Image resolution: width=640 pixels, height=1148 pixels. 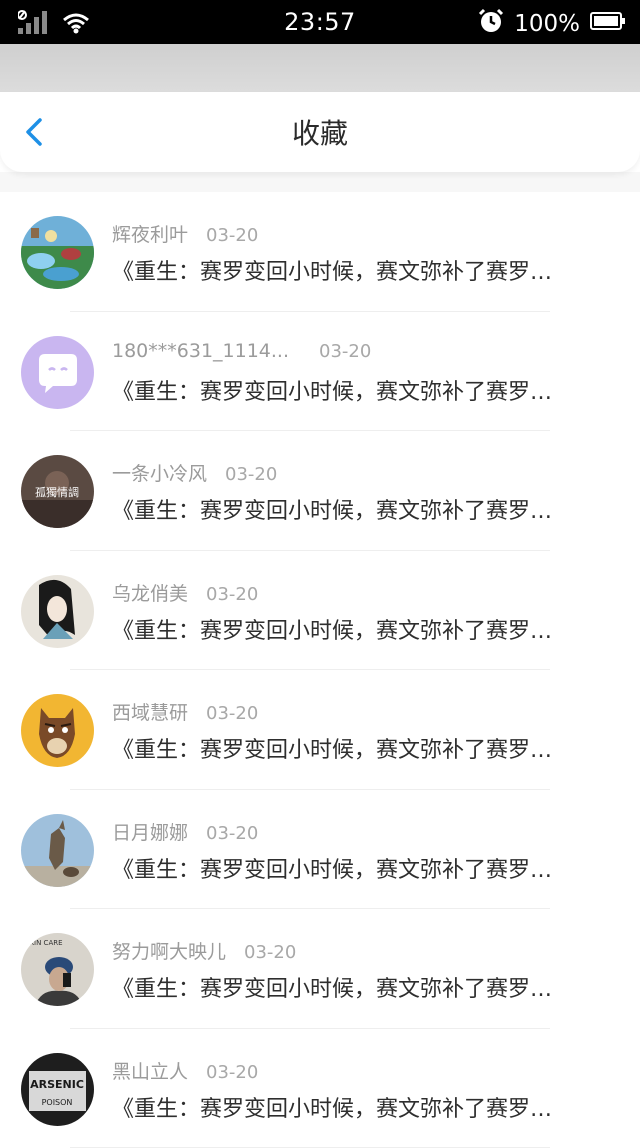 I want to click on item-meta: 辉夜利叶 03-20, so click(x=185, y=233).